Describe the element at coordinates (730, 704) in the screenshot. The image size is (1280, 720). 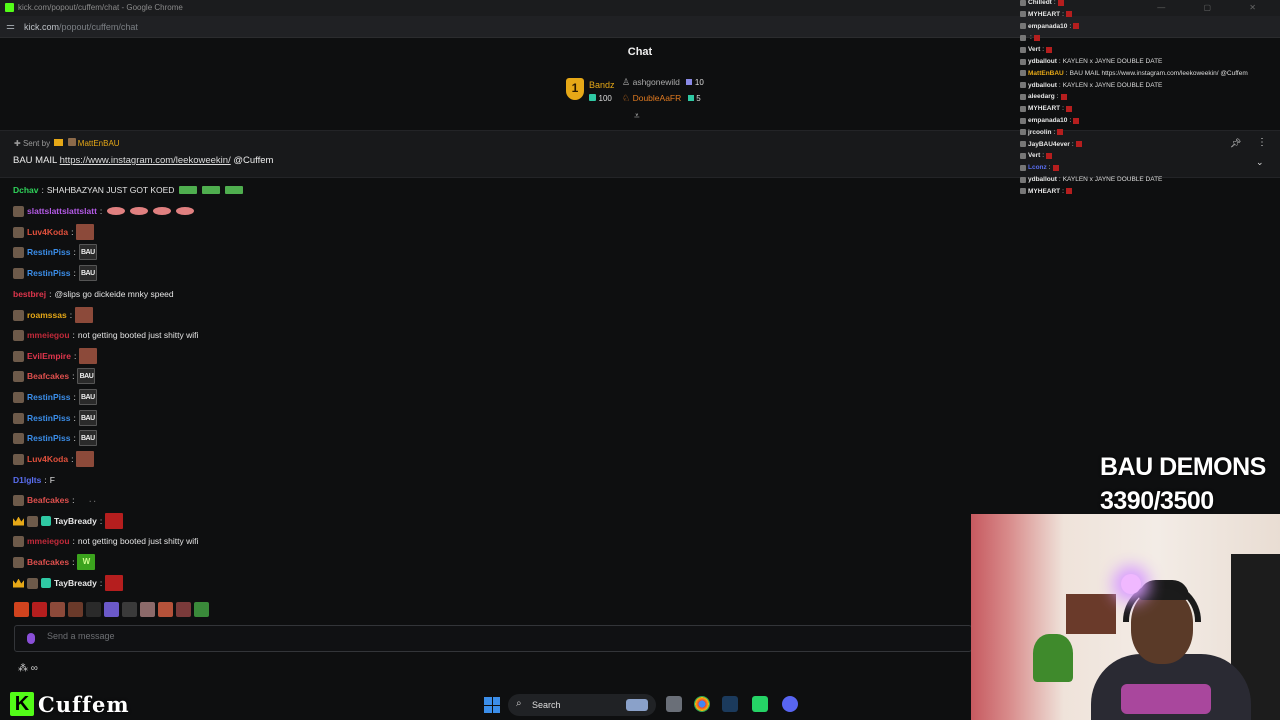
I see `steam-icon` at that location.